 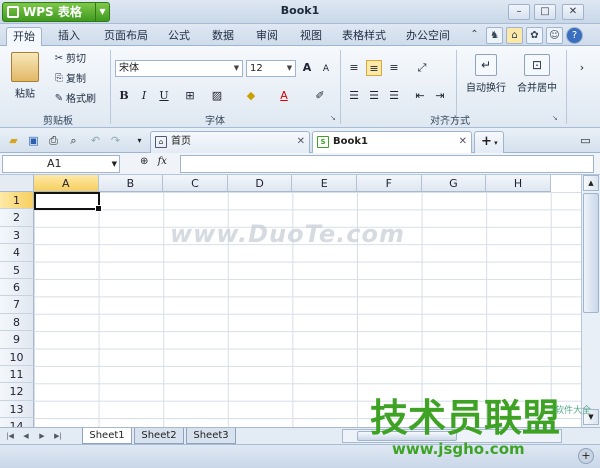 I want to click on zoom-in-icon: +, so click(x=586, y=456).